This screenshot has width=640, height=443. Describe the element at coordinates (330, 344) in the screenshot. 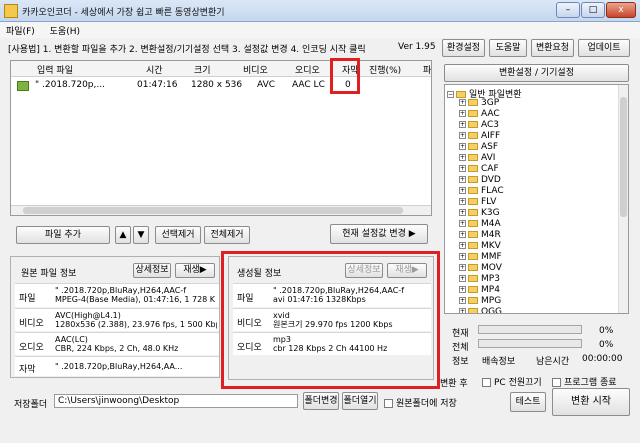

I see `output-audio-value: mp3 cbr 128 Kbps 2 Ch 44100 Hz` at that location.